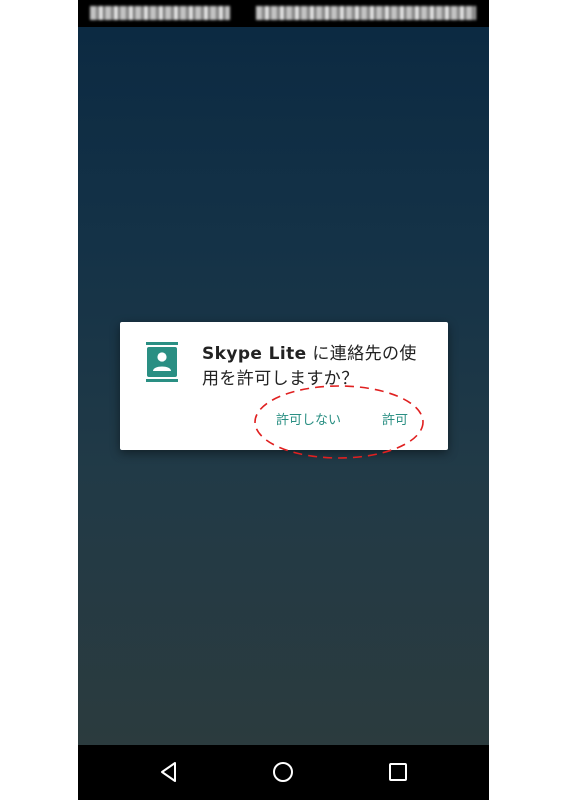 The width and height of the screenshot is (566, 800). Describe the element at coordinates (398, 772) in the screenshot. I see `recents-square-icon` at that location.